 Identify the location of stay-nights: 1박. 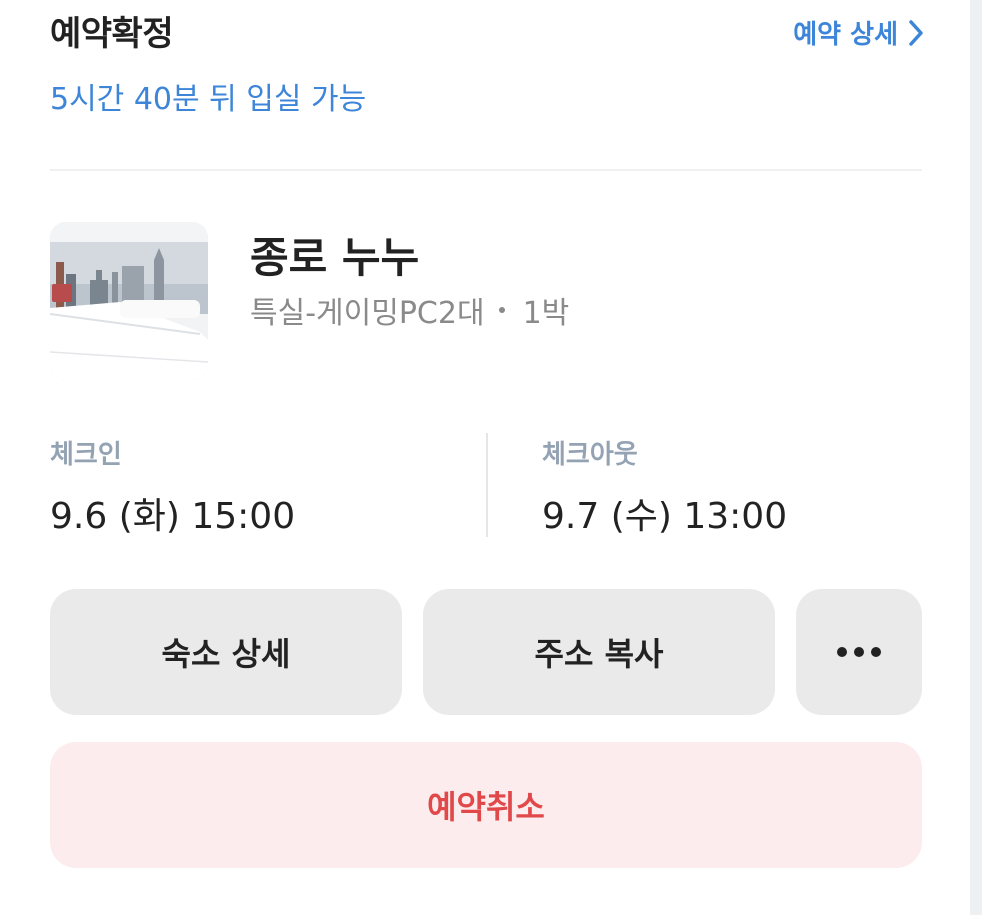
(546, 313).